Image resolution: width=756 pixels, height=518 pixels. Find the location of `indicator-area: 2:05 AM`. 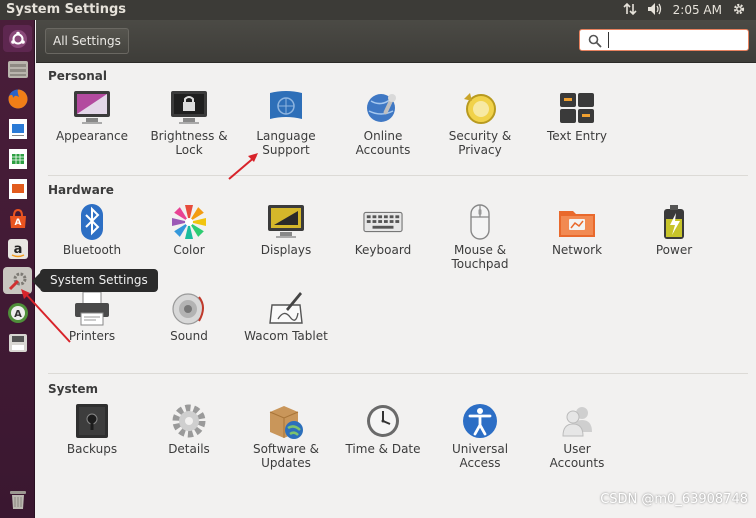

indicator-area: 2:05 AM is located at coordinates (689, 10).